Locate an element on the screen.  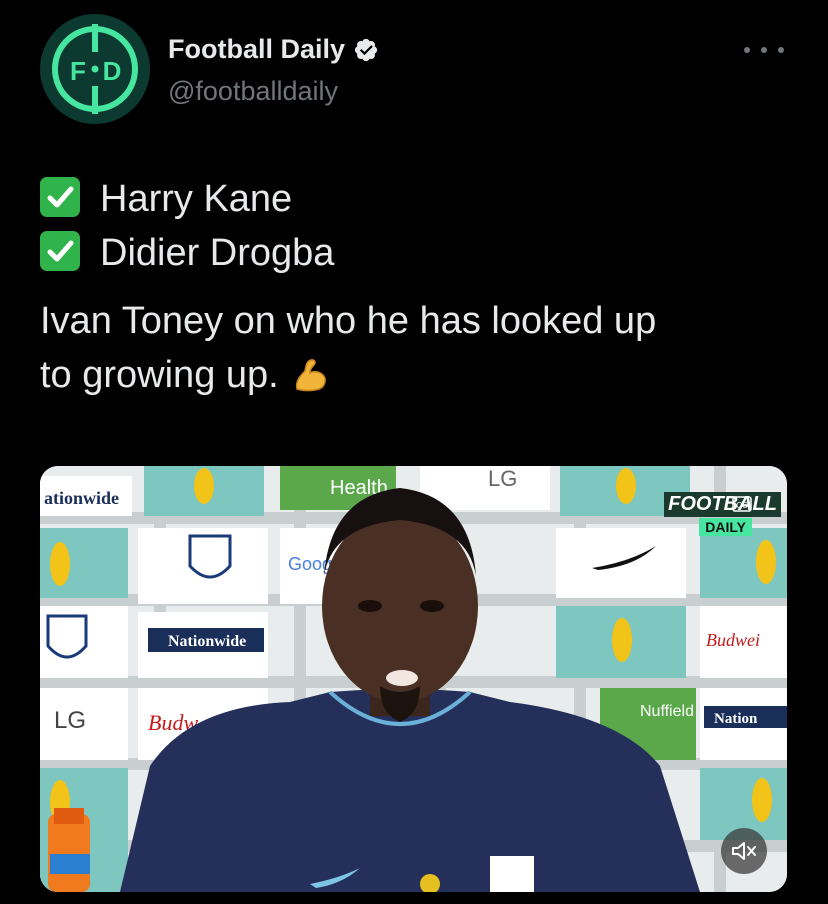
flexed-biceps-icon is located at coordinates (310, 375).